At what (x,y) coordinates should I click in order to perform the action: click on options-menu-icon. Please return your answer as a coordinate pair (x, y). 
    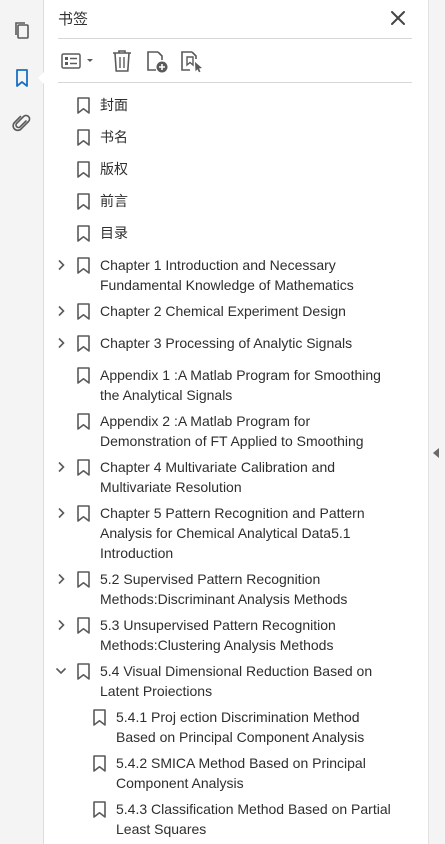
    Looking at the image, I should click on (78, 61).